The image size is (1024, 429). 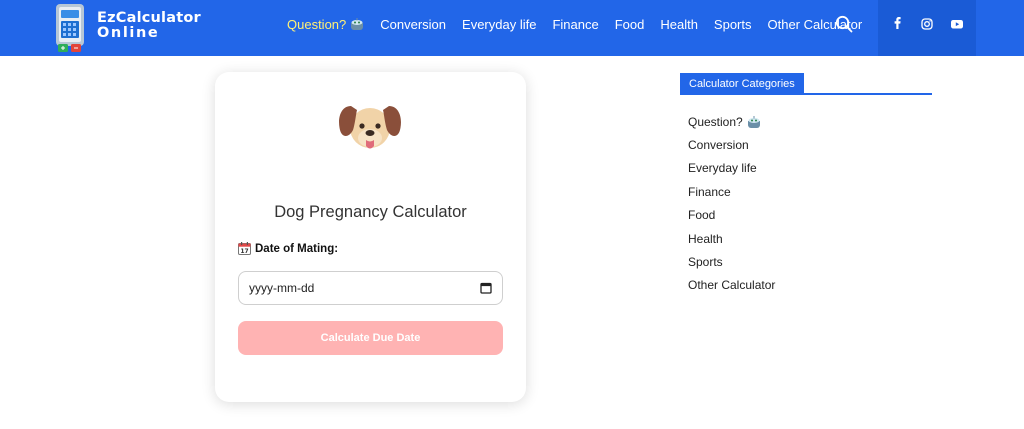 What do you see at coordinates (731, 238) in the screenshot?
I see `sidebar-item-health: Health` at bounding box center [731, 238].